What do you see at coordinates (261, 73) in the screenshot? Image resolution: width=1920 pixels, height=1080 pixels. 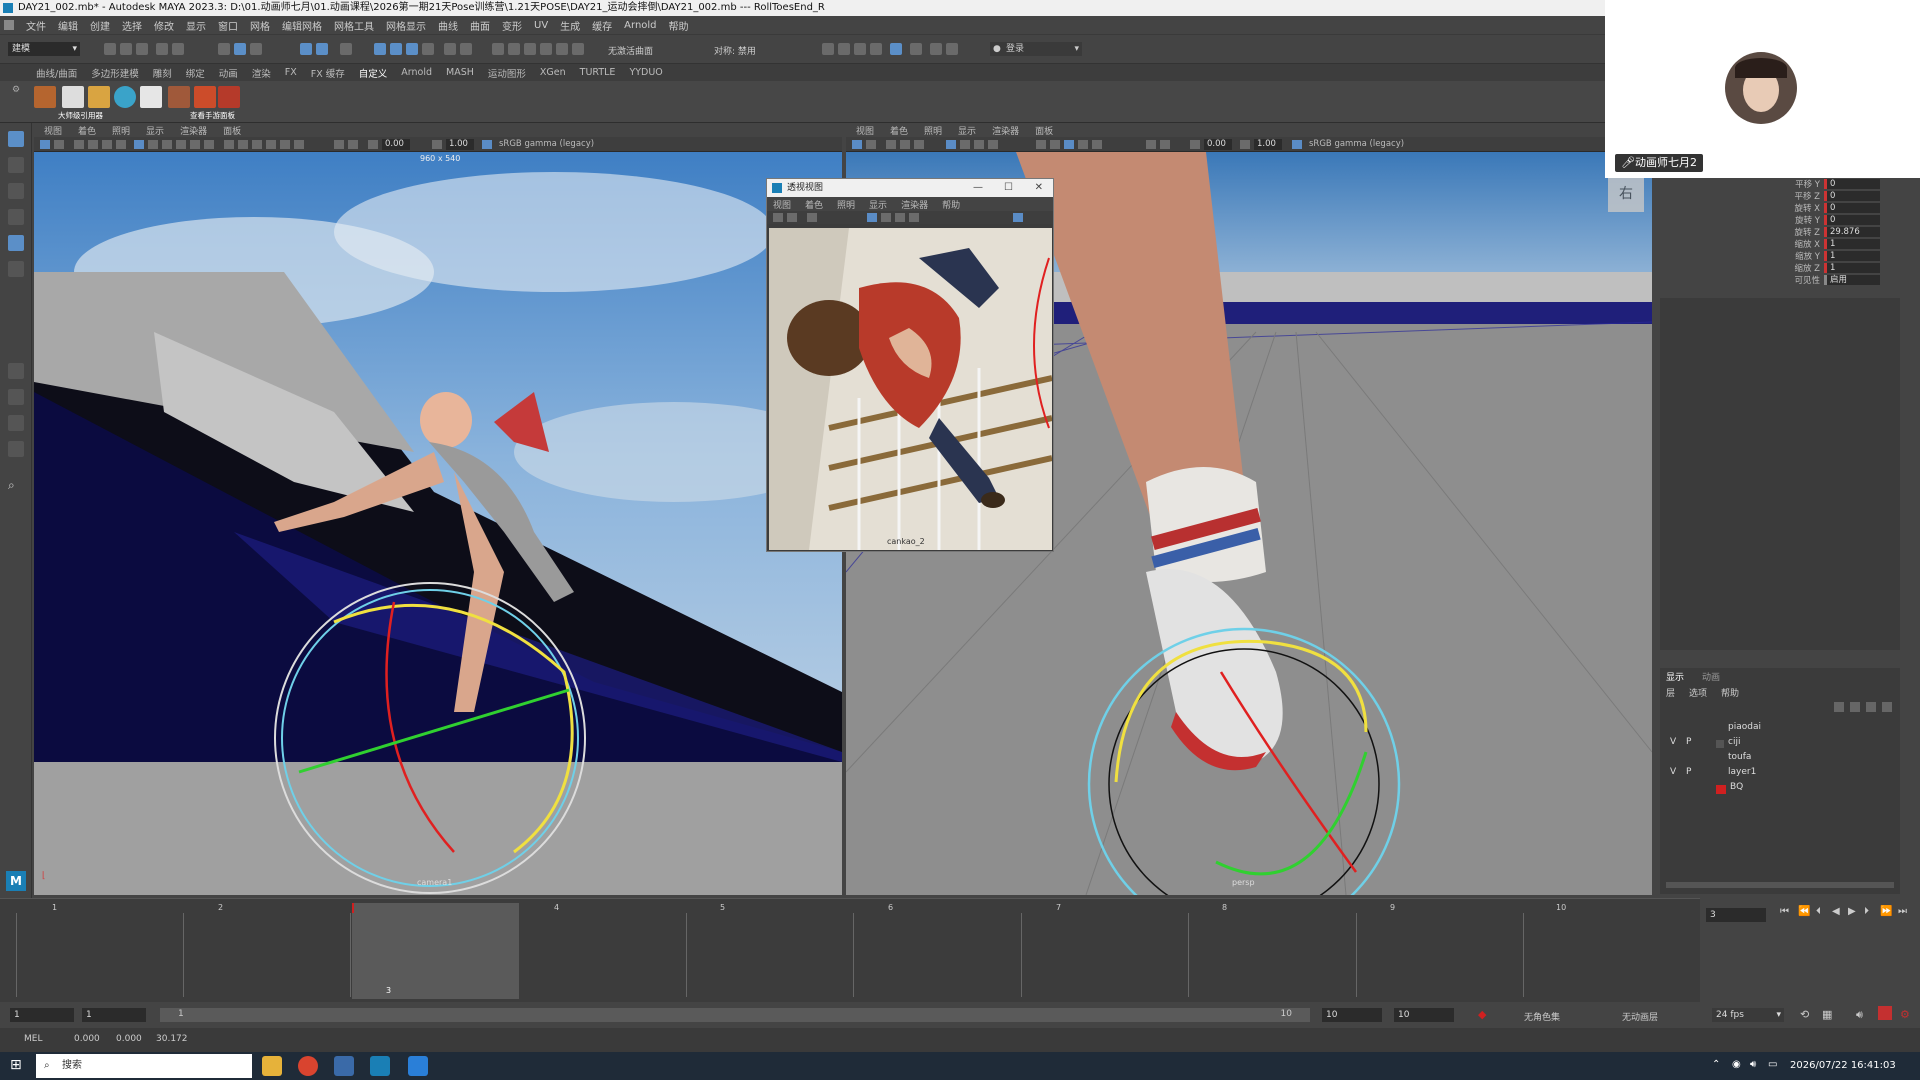 I see `shelf-tab-rendering: 渲染` at bounding box center [261, 73].